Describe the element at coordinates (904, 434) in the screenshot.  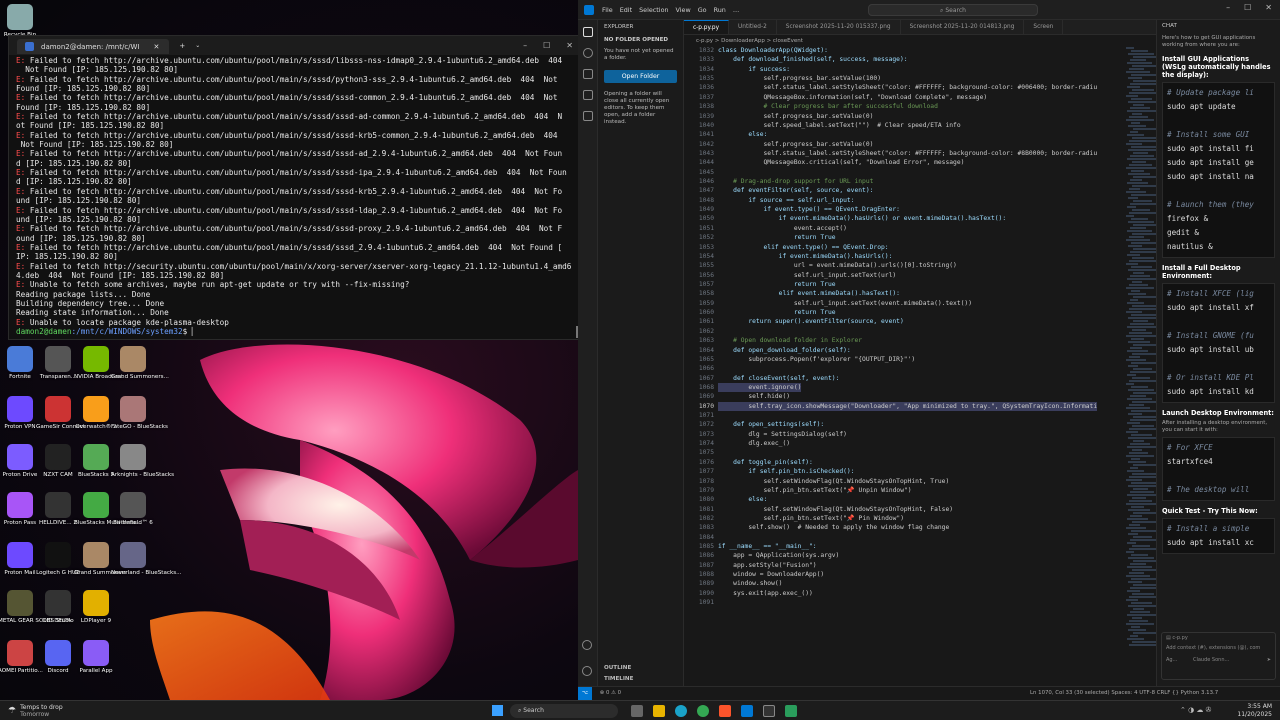
I see `code-line: 1073 dlg = SettingsDialog(self)` at that location.